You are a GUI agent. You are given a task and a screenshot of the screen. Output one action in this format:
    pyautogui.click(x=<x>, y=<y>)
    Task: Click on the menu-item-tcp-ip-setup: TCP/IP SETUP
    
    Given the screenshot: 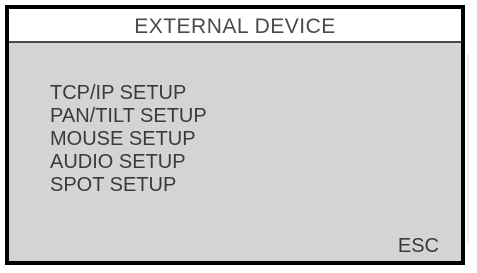 What is the action you would take?
    pyautogui.click(x=128, y=93)
    